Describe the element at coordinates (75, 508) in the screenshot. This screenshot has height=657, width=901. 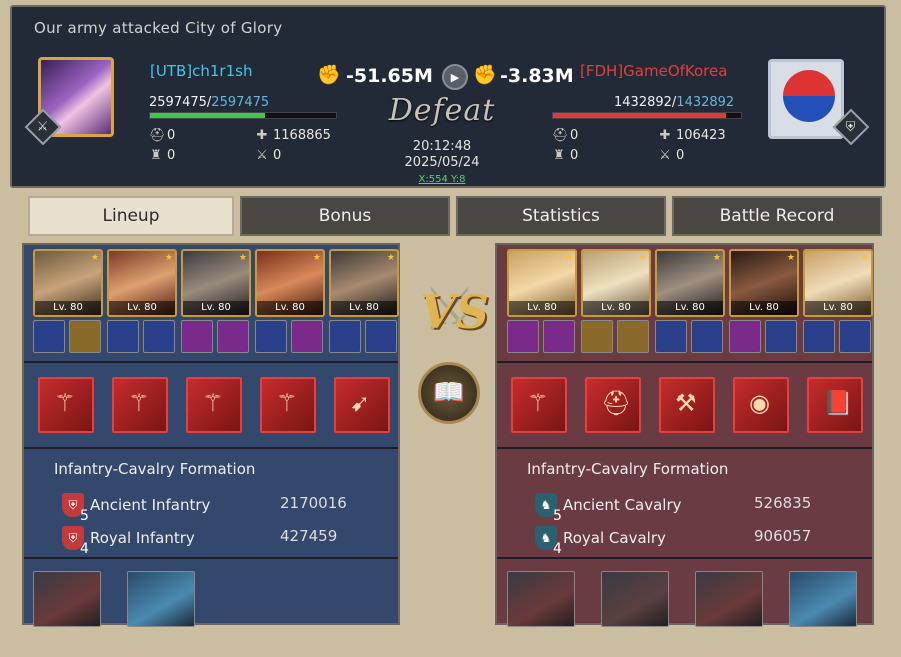
I see `infantry-shield-icon: ⛨ 5` at that location.